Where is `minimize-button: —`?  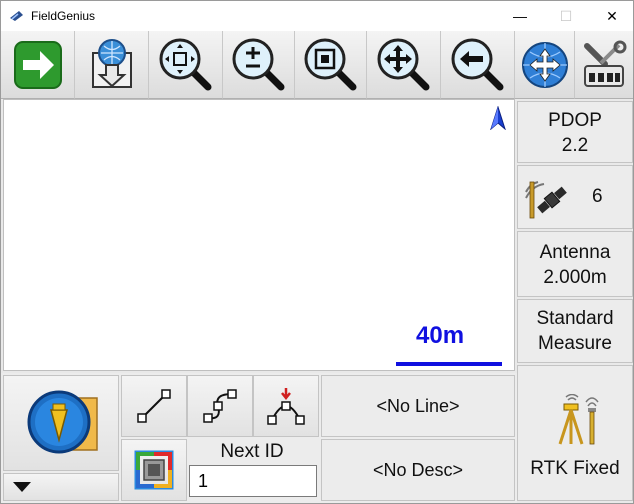 minimize-button: — is located at coordinates (520, 16).